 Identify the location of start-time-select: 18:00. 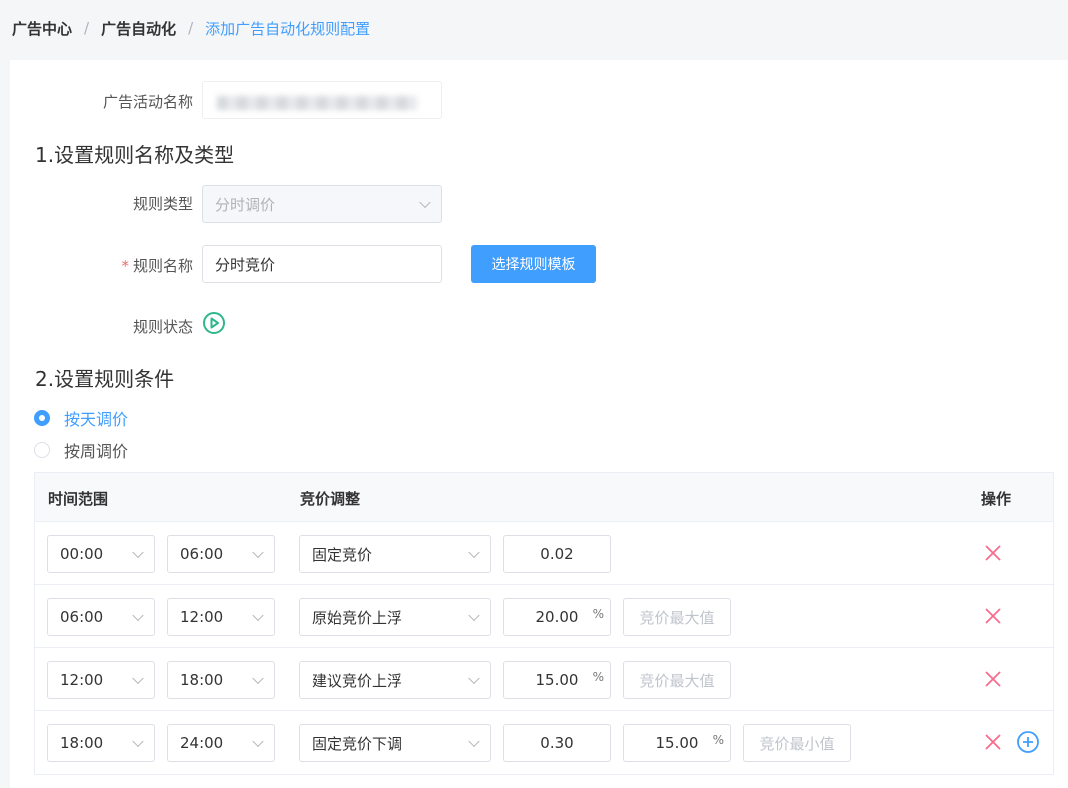
(101, 743).